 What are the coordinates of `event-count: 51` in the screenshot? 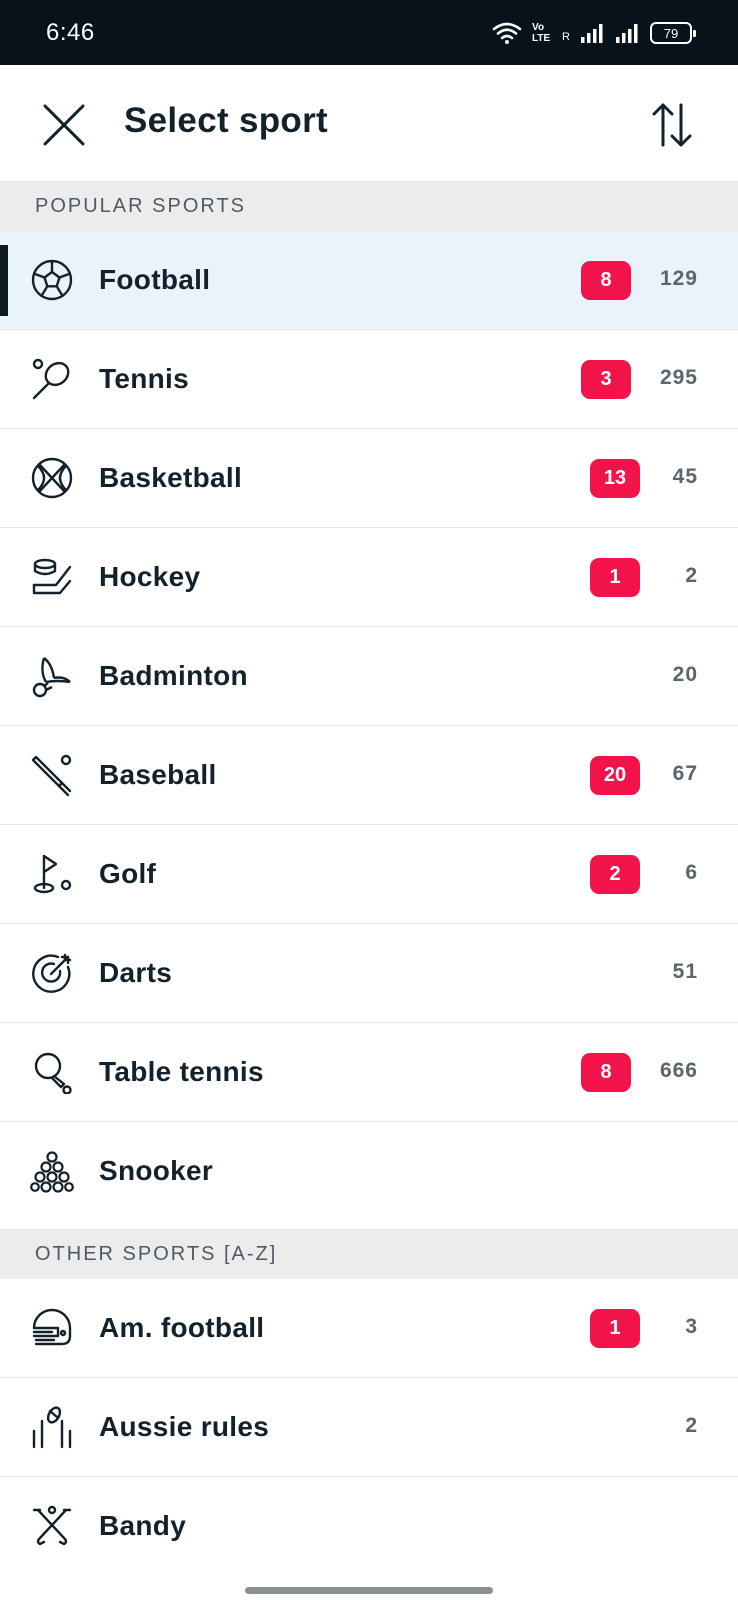 It's located at (685, 971).